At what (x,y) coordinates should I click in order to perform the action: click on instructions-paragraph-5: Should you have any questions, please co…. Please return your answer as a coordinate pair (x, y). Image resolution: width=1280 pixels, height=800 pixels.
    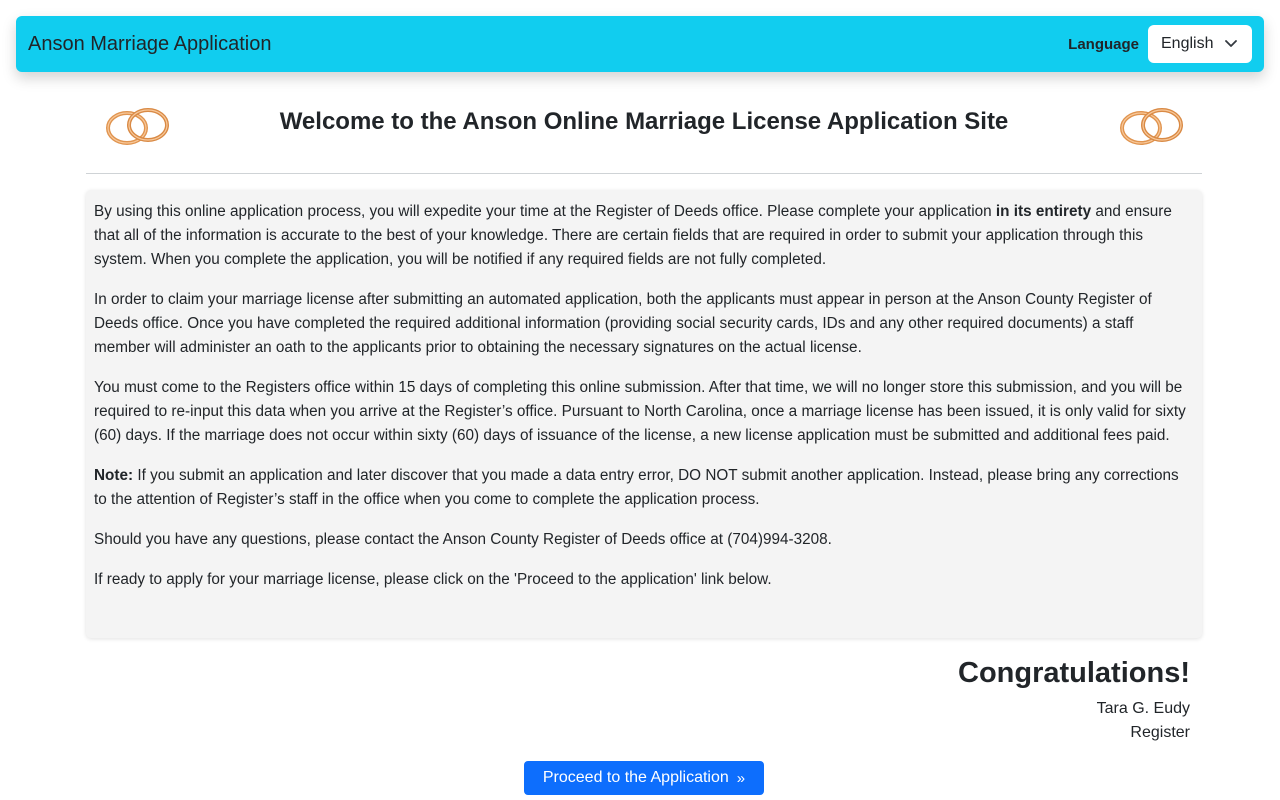
    Looking at the image, I should click on (463, 539).